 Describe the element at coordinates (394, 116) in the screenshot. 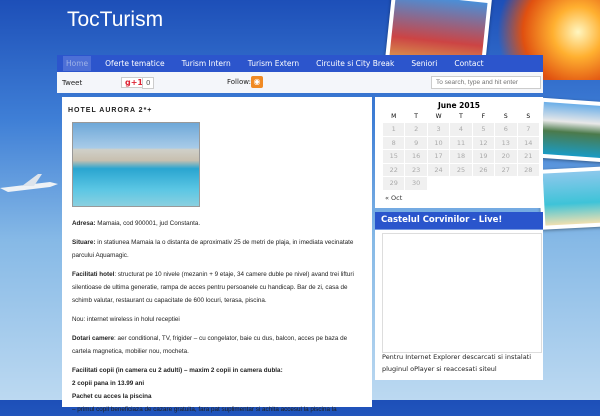

I see `calendar-day-header: M` at that location.